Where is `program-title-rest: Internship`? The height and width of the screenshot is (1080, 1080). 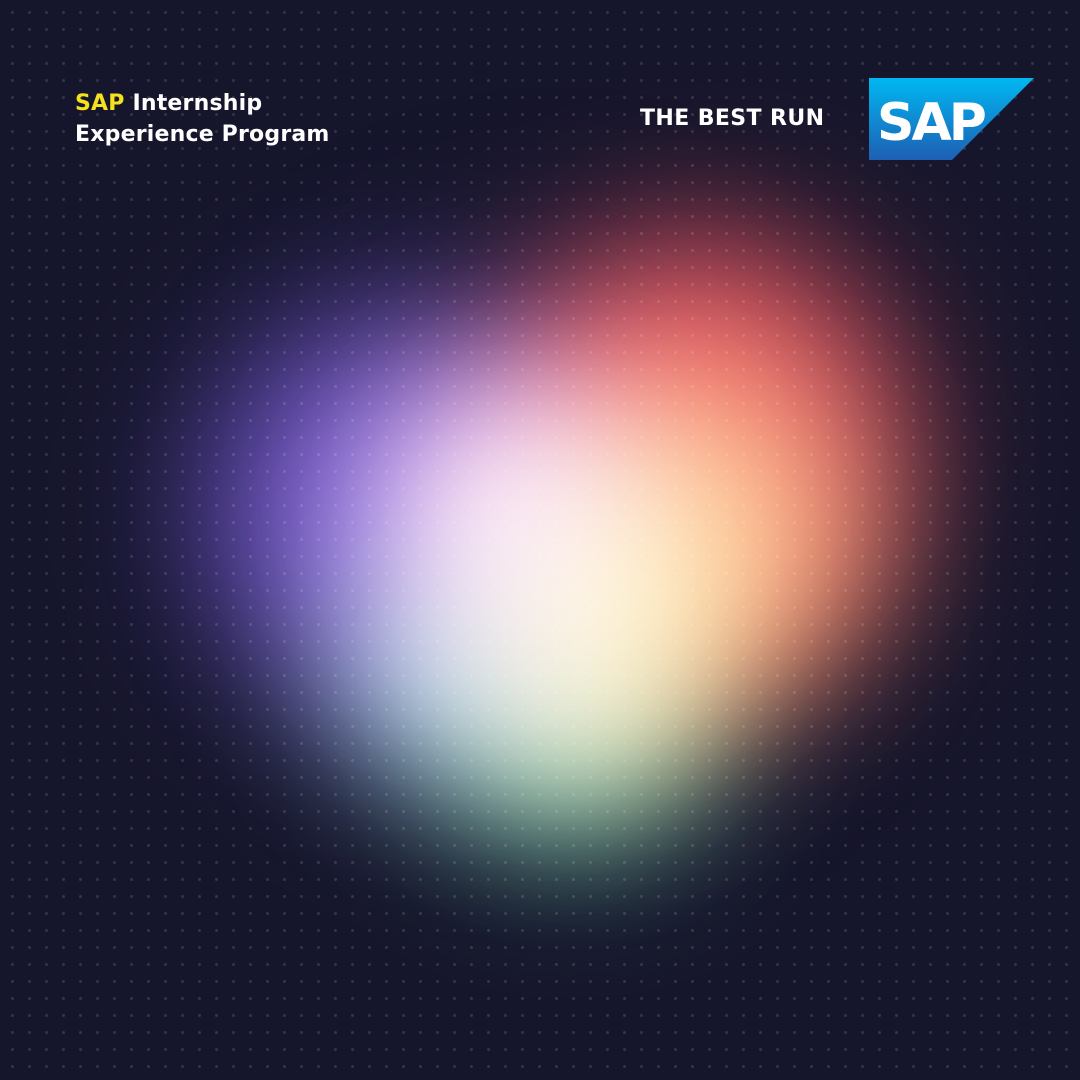
program-title-rest: Internship is located at coordinates (193, 103).